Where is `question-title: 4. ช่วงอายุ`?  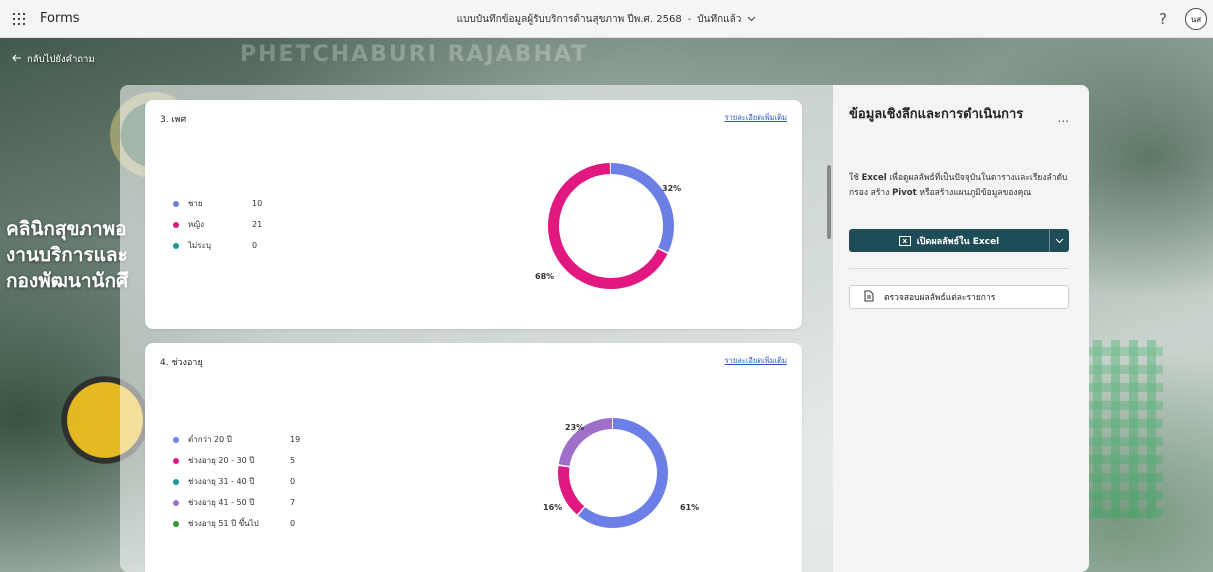
question-title: 4. ช่วงอายุ is located at coordinates (181, 363).